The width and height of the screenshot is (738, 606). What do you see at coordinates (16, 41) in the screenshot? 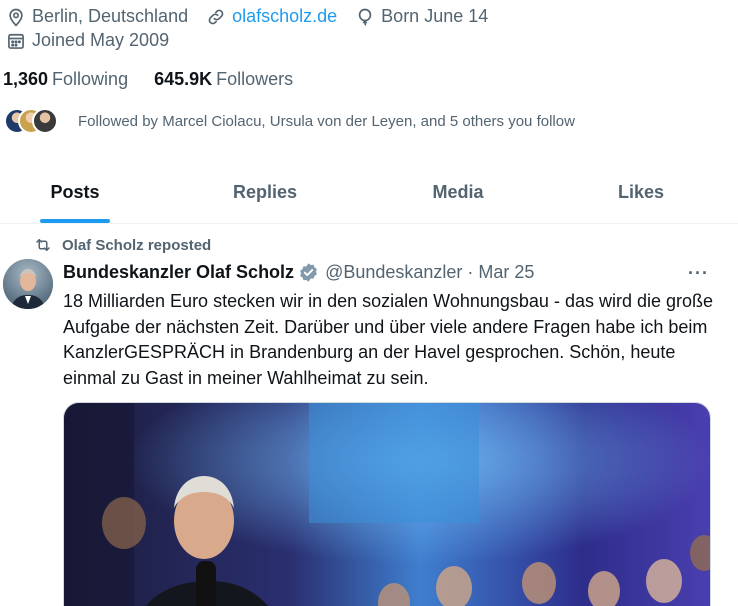
I see `calendar-icon` at bounding box center [16, 41].